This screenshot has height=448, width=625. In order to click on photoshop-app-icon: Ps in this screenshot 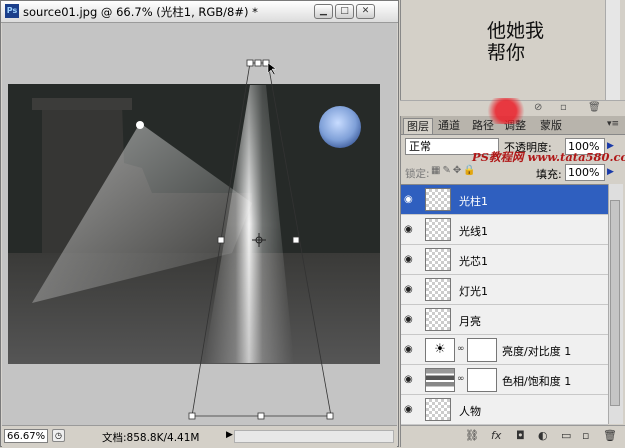, I will do `click(12, 11)`.